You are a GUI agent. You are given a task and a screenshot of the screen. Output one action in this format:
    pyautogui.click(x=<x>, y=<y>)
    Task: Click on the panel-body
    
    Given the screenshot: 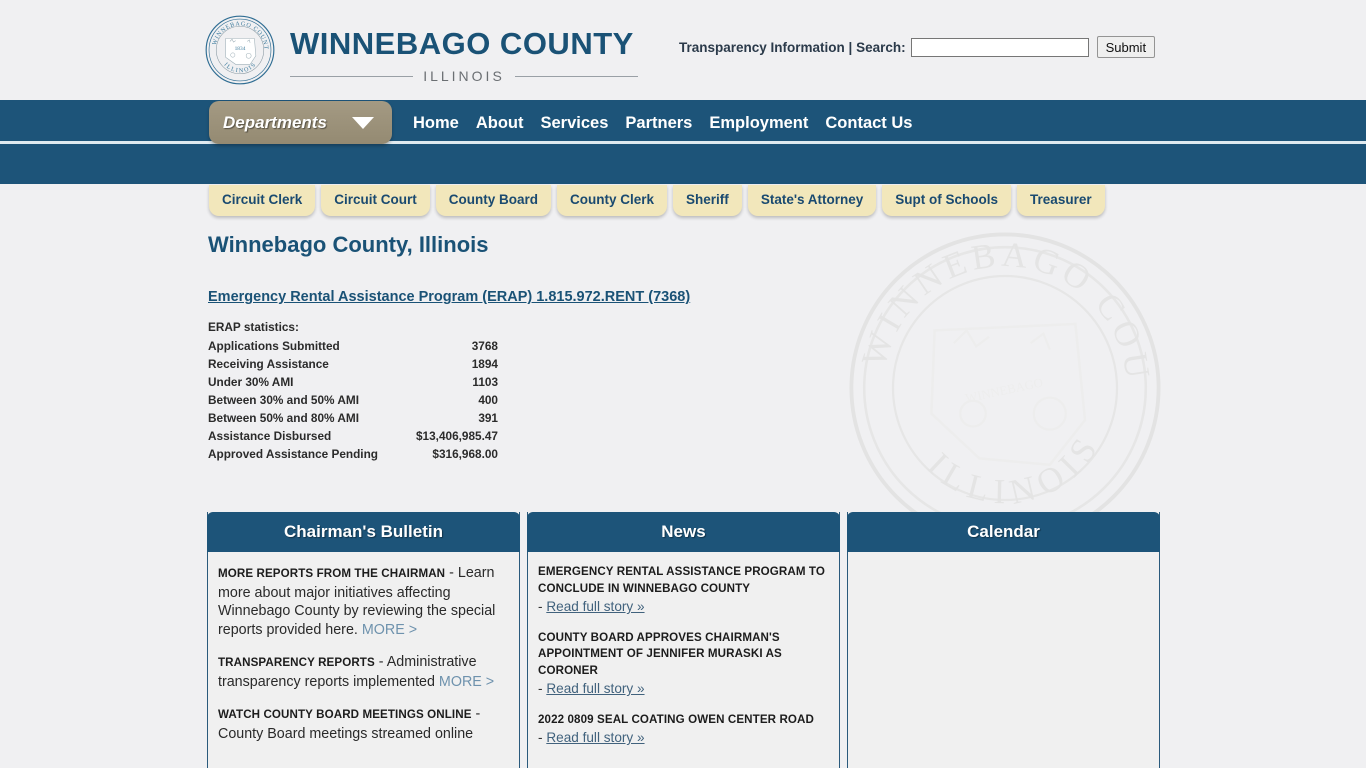 What is the action you would take?
    pyautogui.click(x=1003, y=660)
    